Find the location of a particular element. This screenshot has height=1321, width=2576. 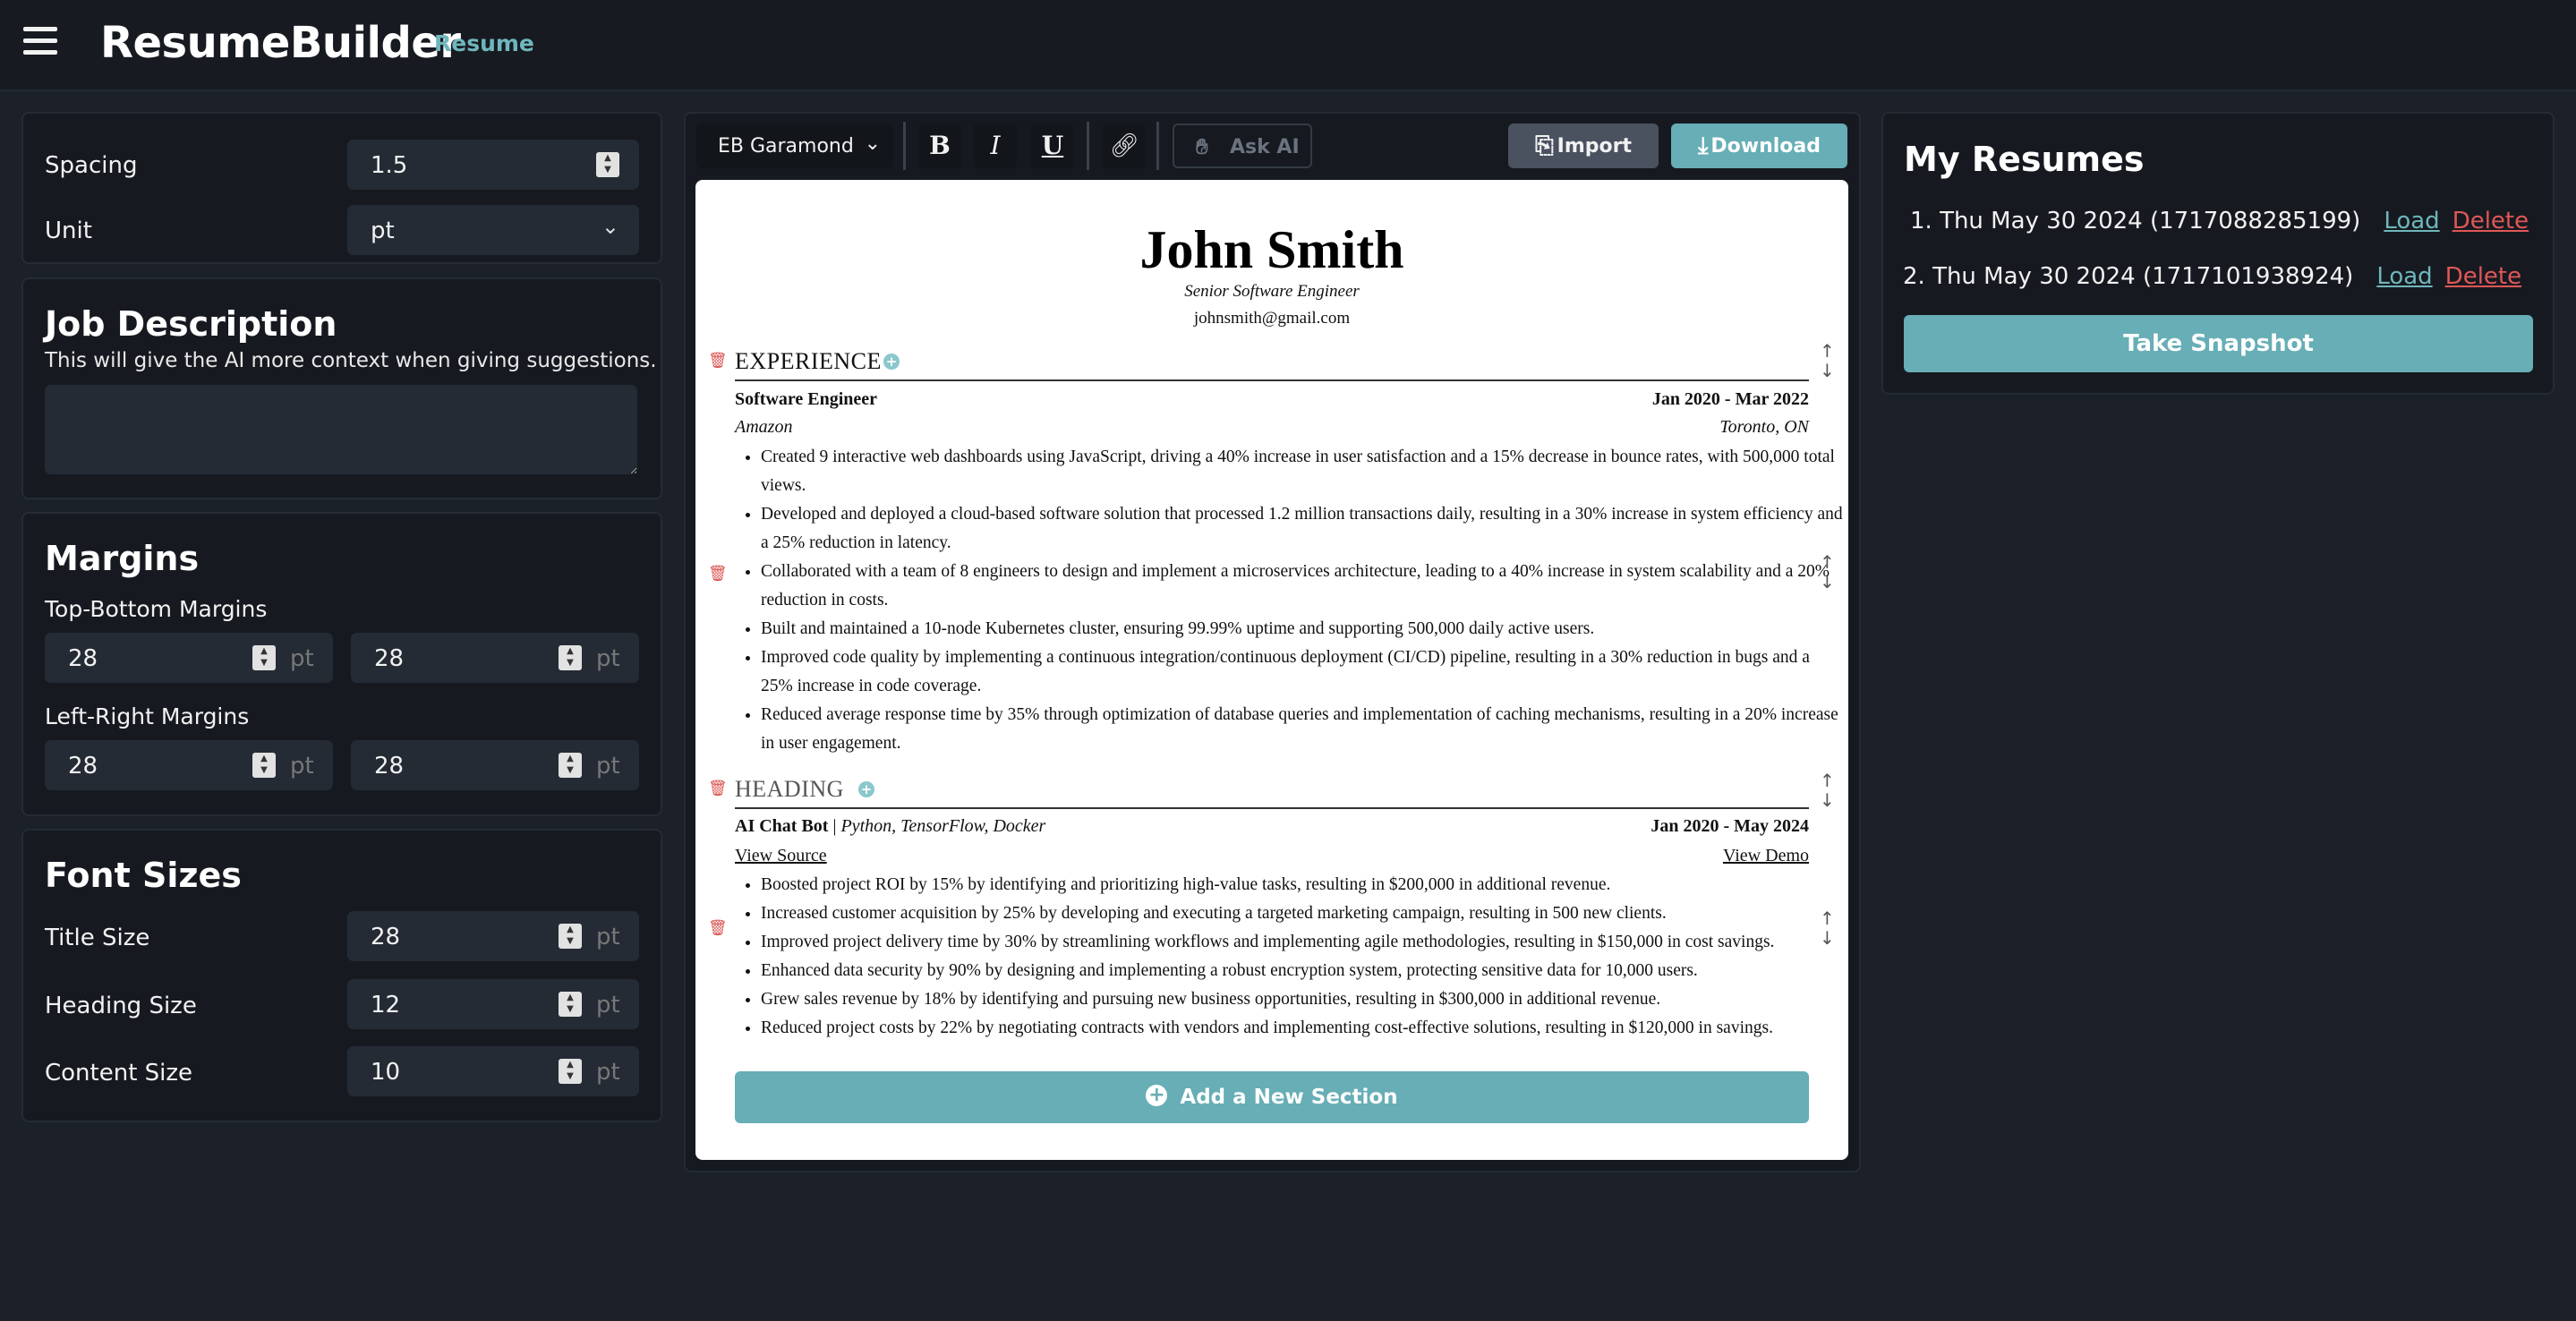

experience-company: Amazon is located at coordinates (763, 427).